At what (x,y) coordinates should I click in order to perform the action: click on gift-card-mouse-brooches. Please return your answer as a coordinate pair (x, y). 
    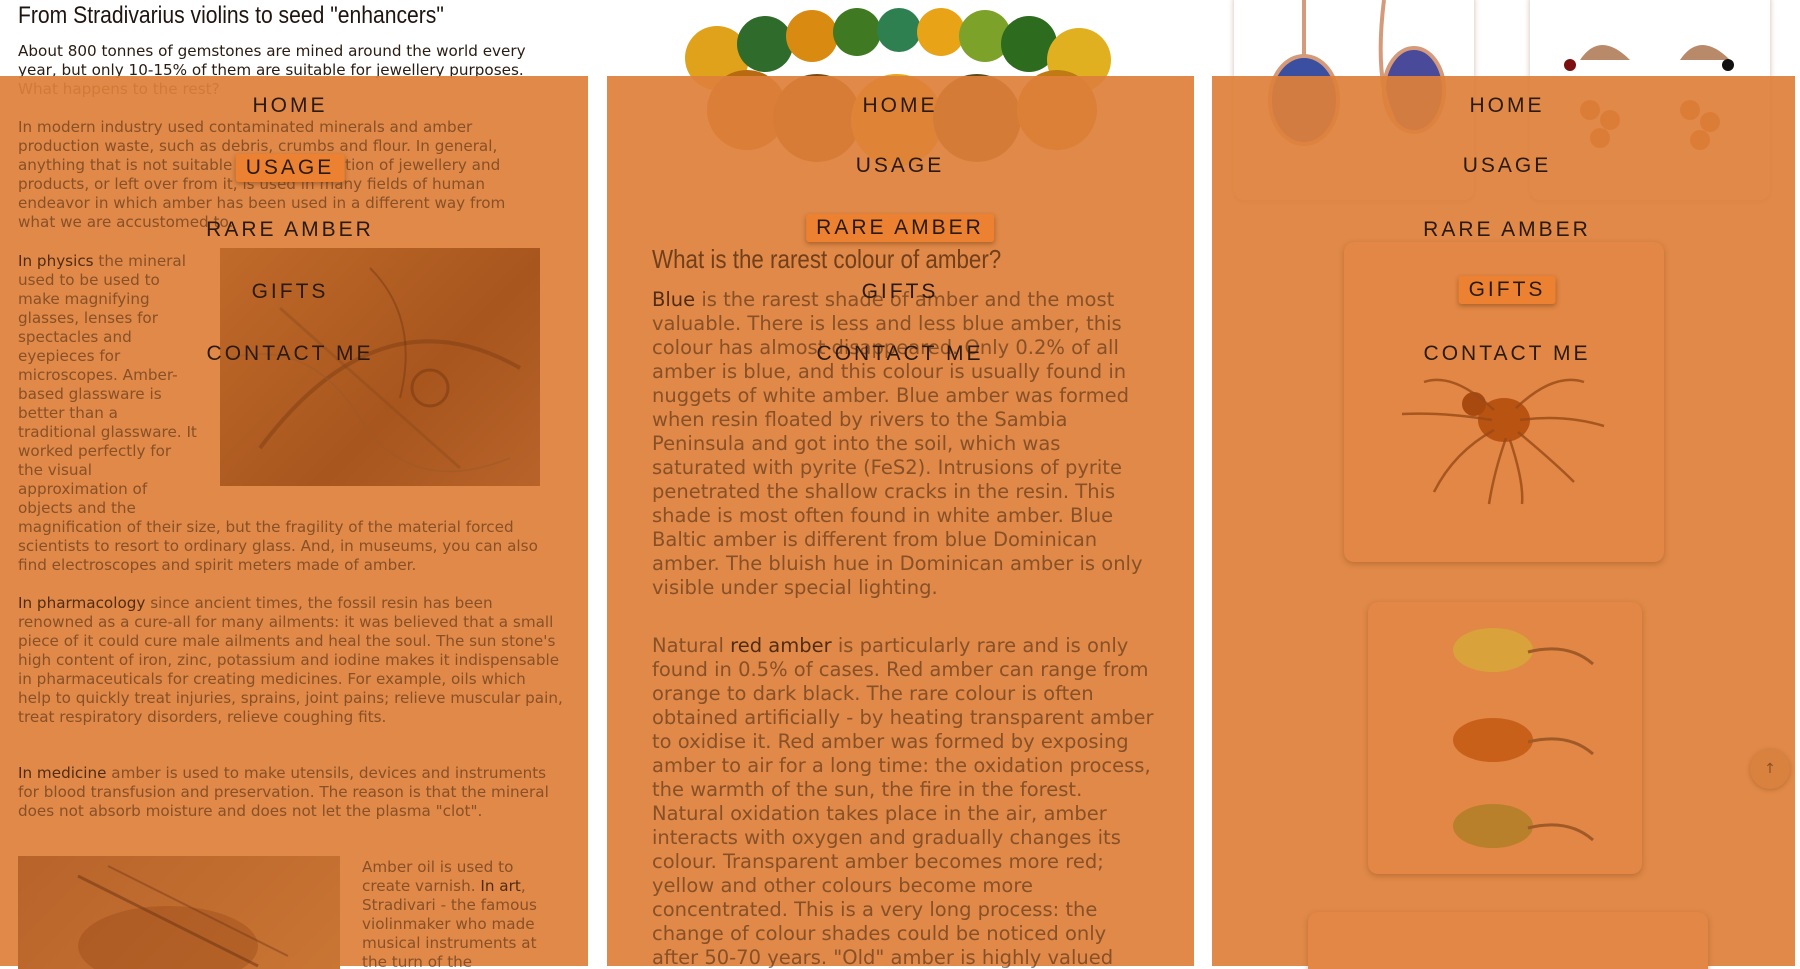
    Looking at the image, I should click on (1505, 738).